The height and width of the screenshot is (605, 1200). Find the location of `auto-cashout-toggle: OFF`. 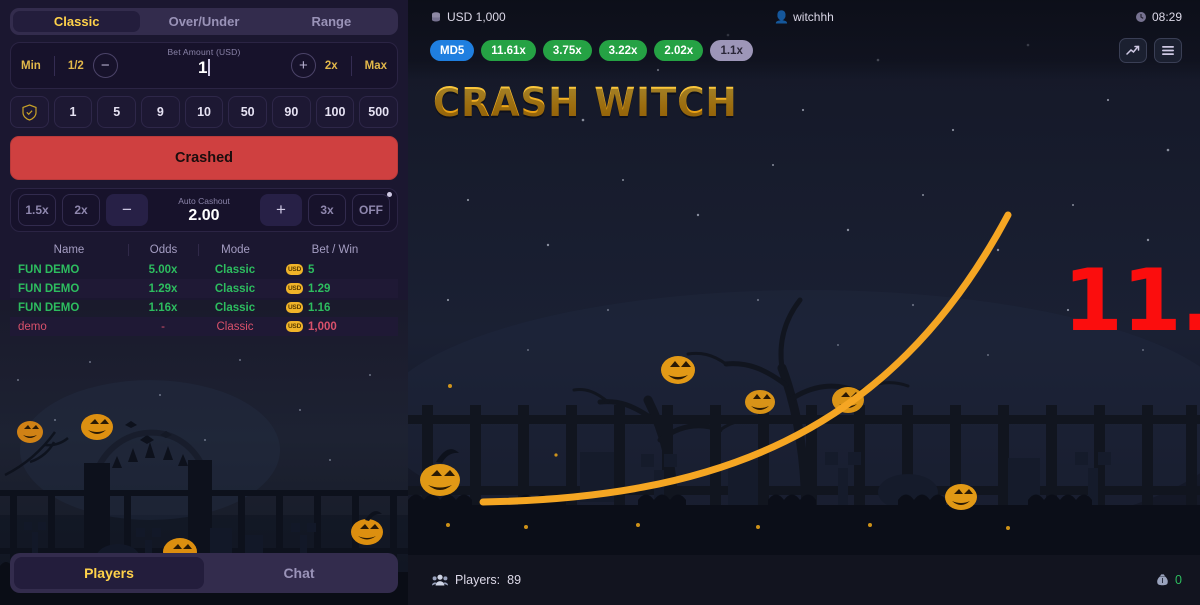

auto-cashout-toggle: OFF is located at coordinates (372, 209).